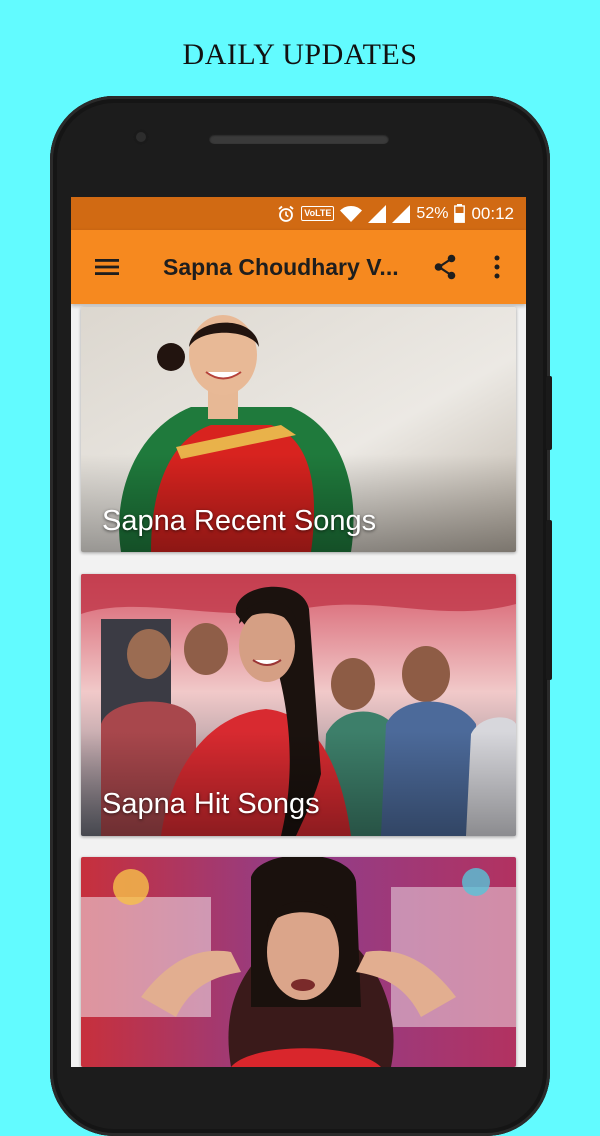 This screenshot has height=1136, width=600. What do you see at coordinates (286, 213) in the screenshot?
I see `alarm-icon` at bounding box center [286, 213].